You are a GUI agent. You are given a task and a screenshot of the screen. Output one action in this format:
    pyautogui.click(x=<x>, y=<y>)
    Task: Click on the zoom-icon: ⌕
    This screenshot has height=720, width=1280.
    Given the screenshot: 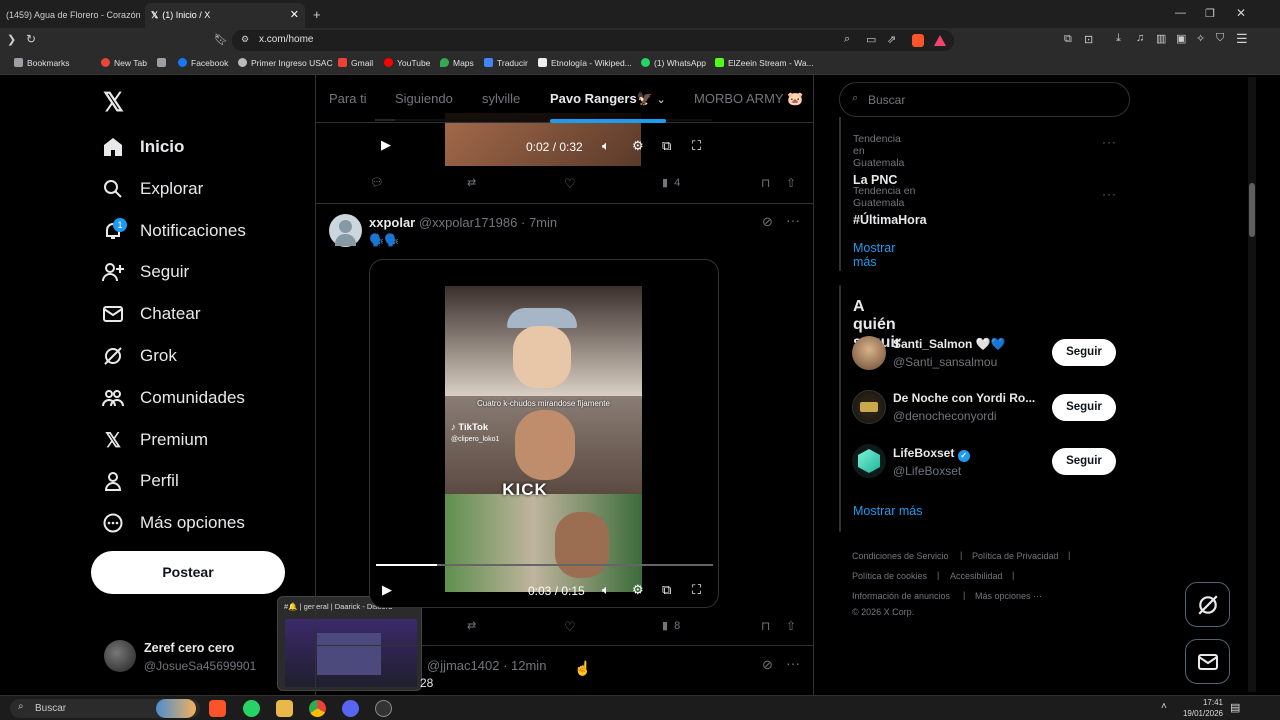 What is the action you would take?
    pyautogui.click(x=847, y=39)
    